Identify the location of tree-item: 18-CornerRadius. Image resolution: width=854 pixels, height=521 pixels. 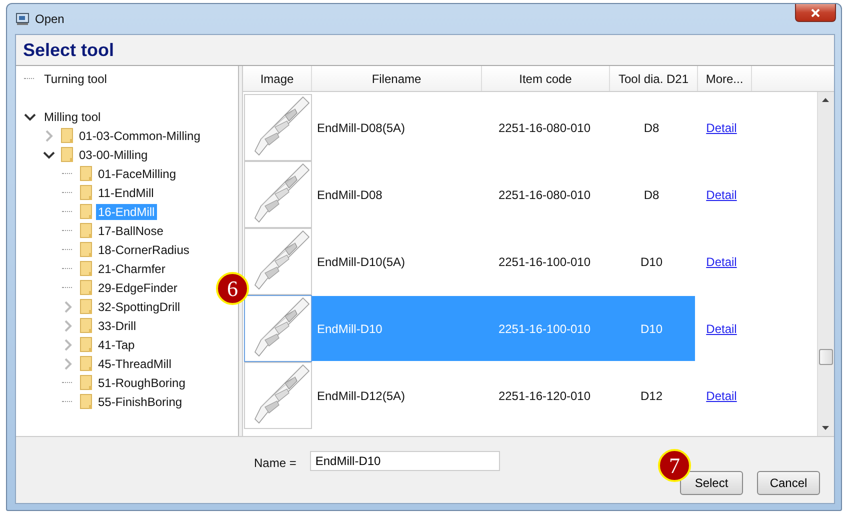
(144, 250).